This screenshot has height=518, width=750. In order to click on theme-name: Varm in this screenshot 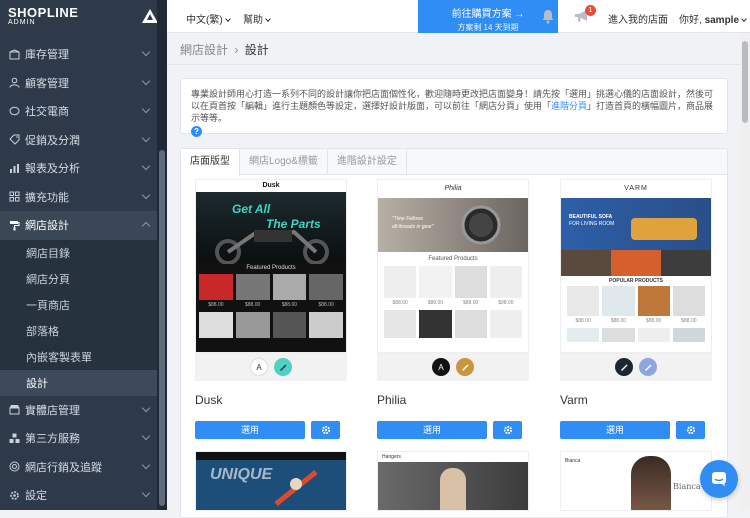, I will do `click(574, 400)`.